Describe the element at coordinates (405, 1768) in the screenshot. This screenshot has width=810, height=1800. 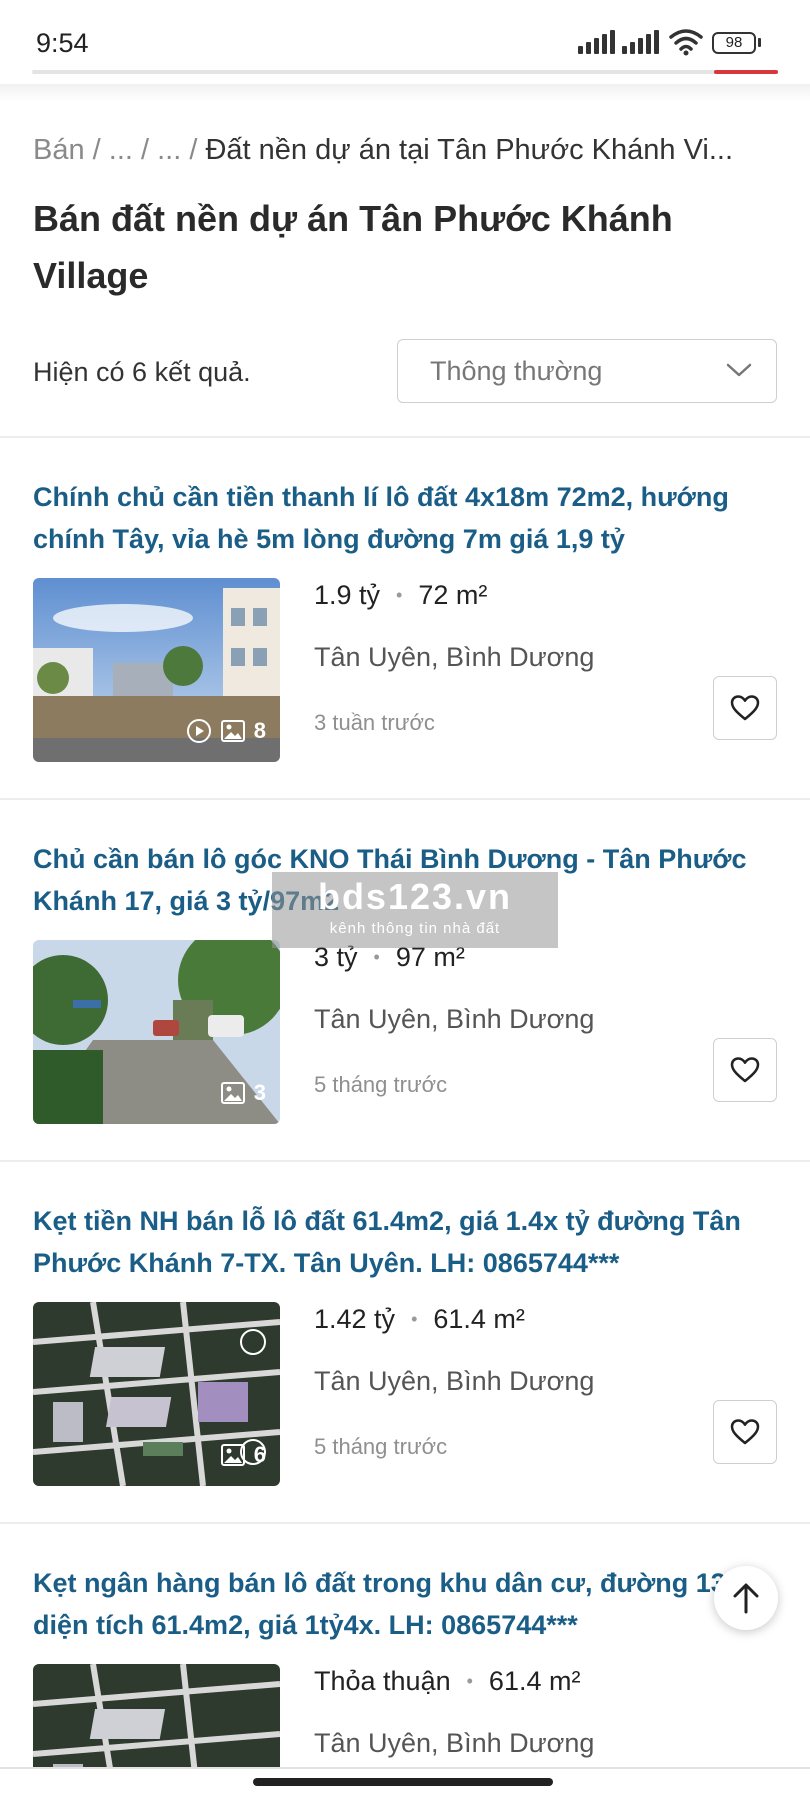
I see `bottom-divider` at that location.